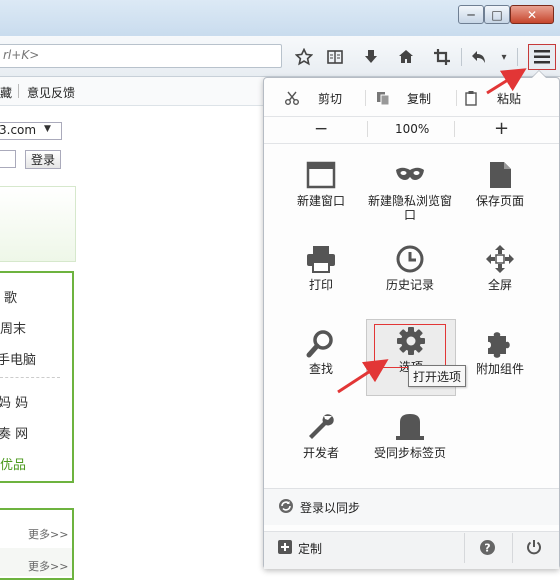 The width and height of the screenshot is (560, 580). Describe the element at coordinates (363, 376) in the screenshot. I see `arrow-to-options` at that location.